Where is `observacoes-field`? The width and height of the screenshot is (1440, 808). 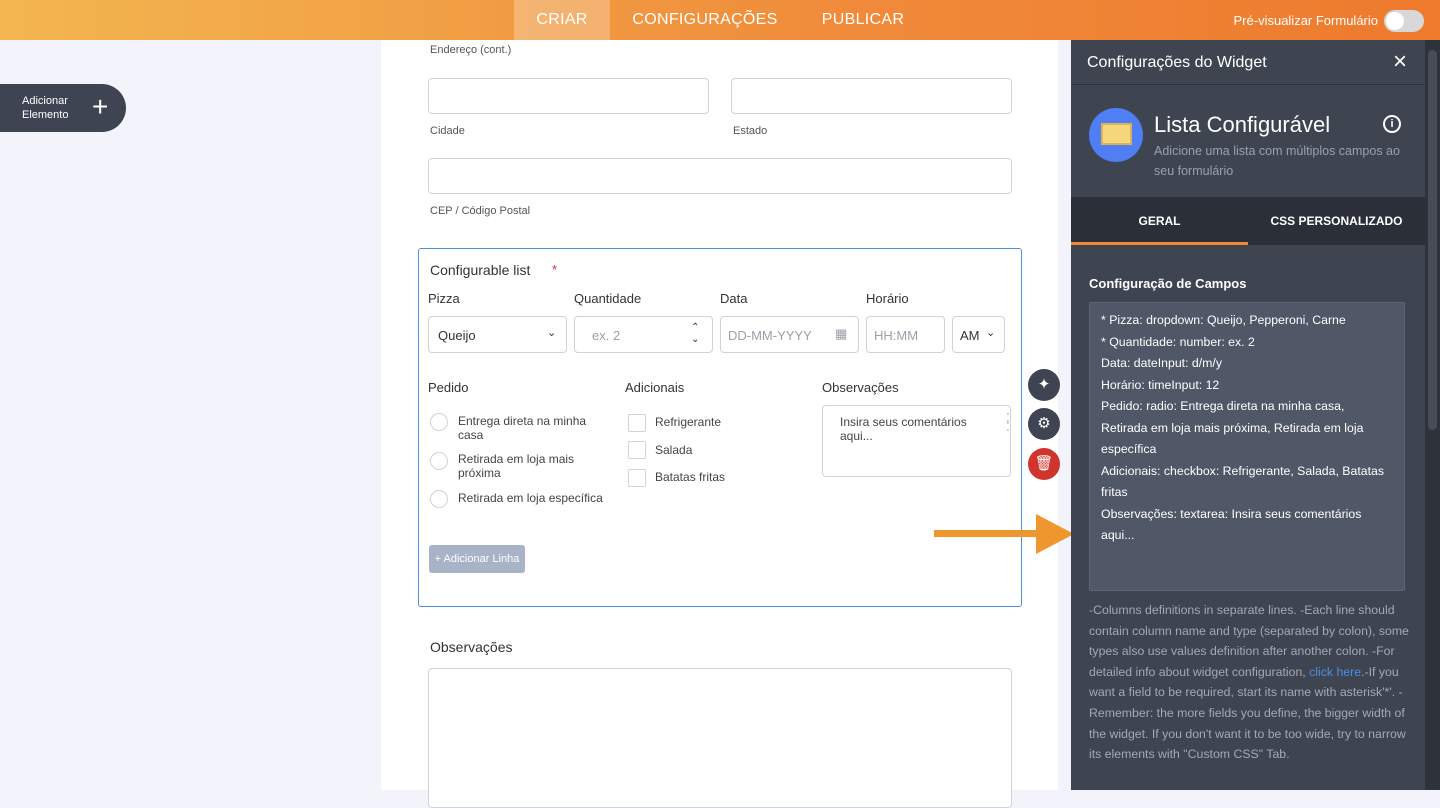 observacoes-field is located at coordinates (720, 738).